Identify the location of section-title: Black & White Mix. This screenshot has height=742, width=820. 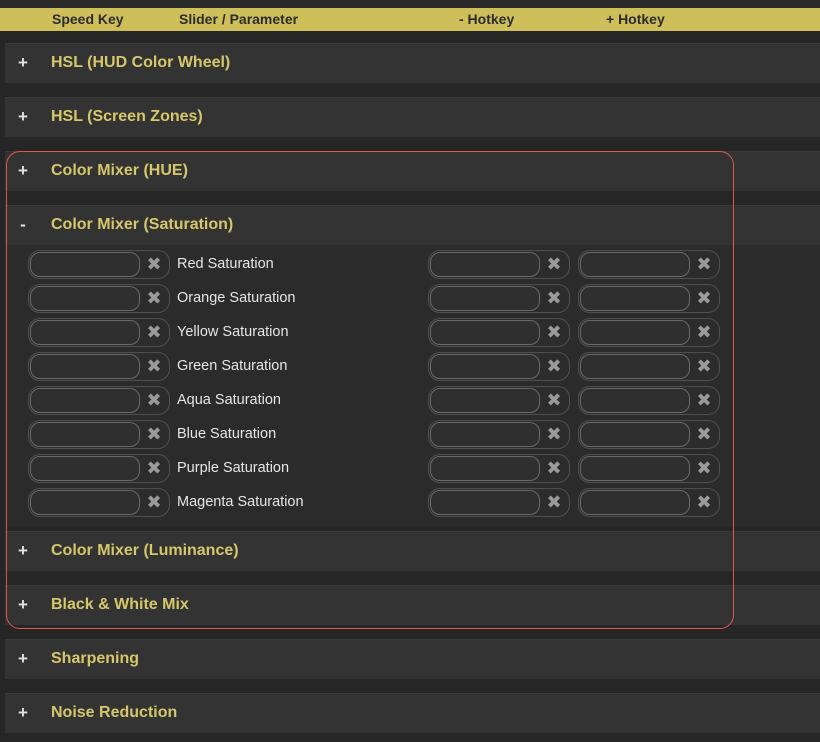
(120, 604).